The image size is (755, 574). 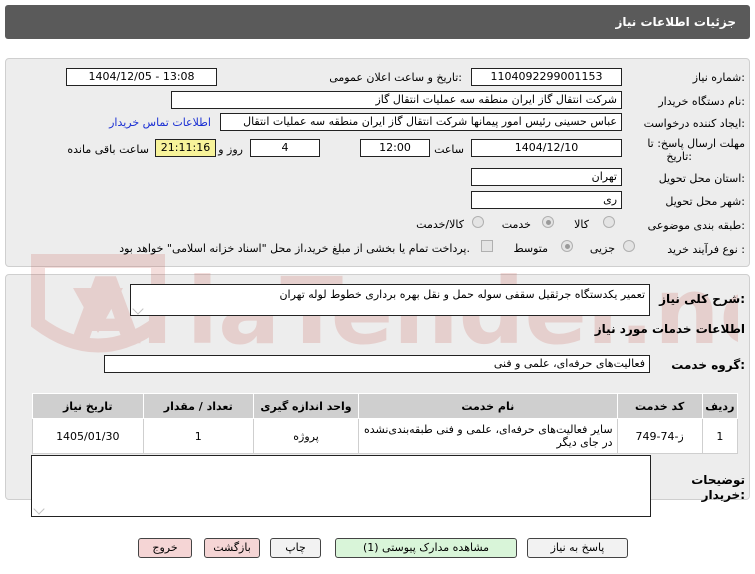 I want to click on col-qty: تعداد / مقدار, so click(x=198, y=406).